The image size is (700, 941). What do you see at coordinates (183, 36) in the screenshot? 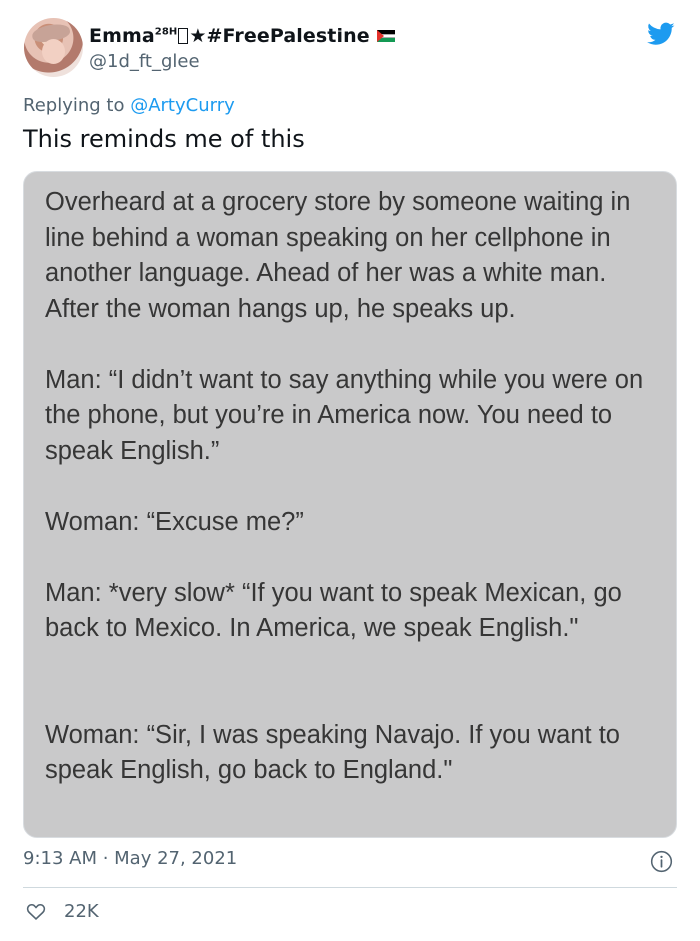
I see `unsupported-glyph-icon` at bounding box center [183, 36].